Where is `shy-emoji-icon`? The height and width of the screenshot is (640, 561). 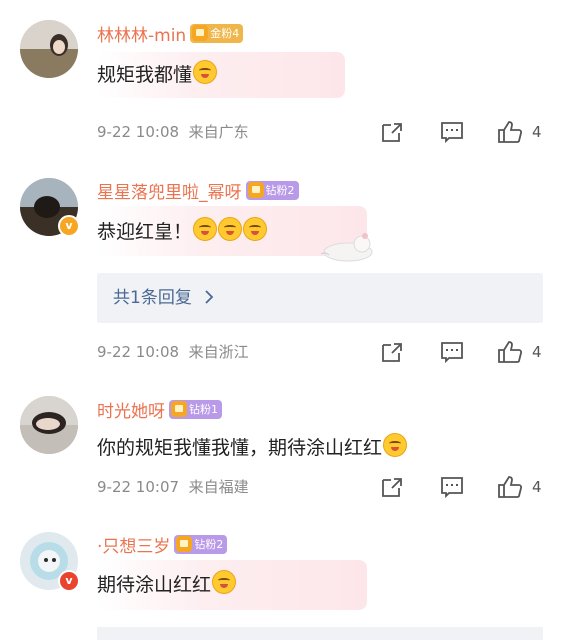 shy-emoji-icon is located at coordinates (395, 445).